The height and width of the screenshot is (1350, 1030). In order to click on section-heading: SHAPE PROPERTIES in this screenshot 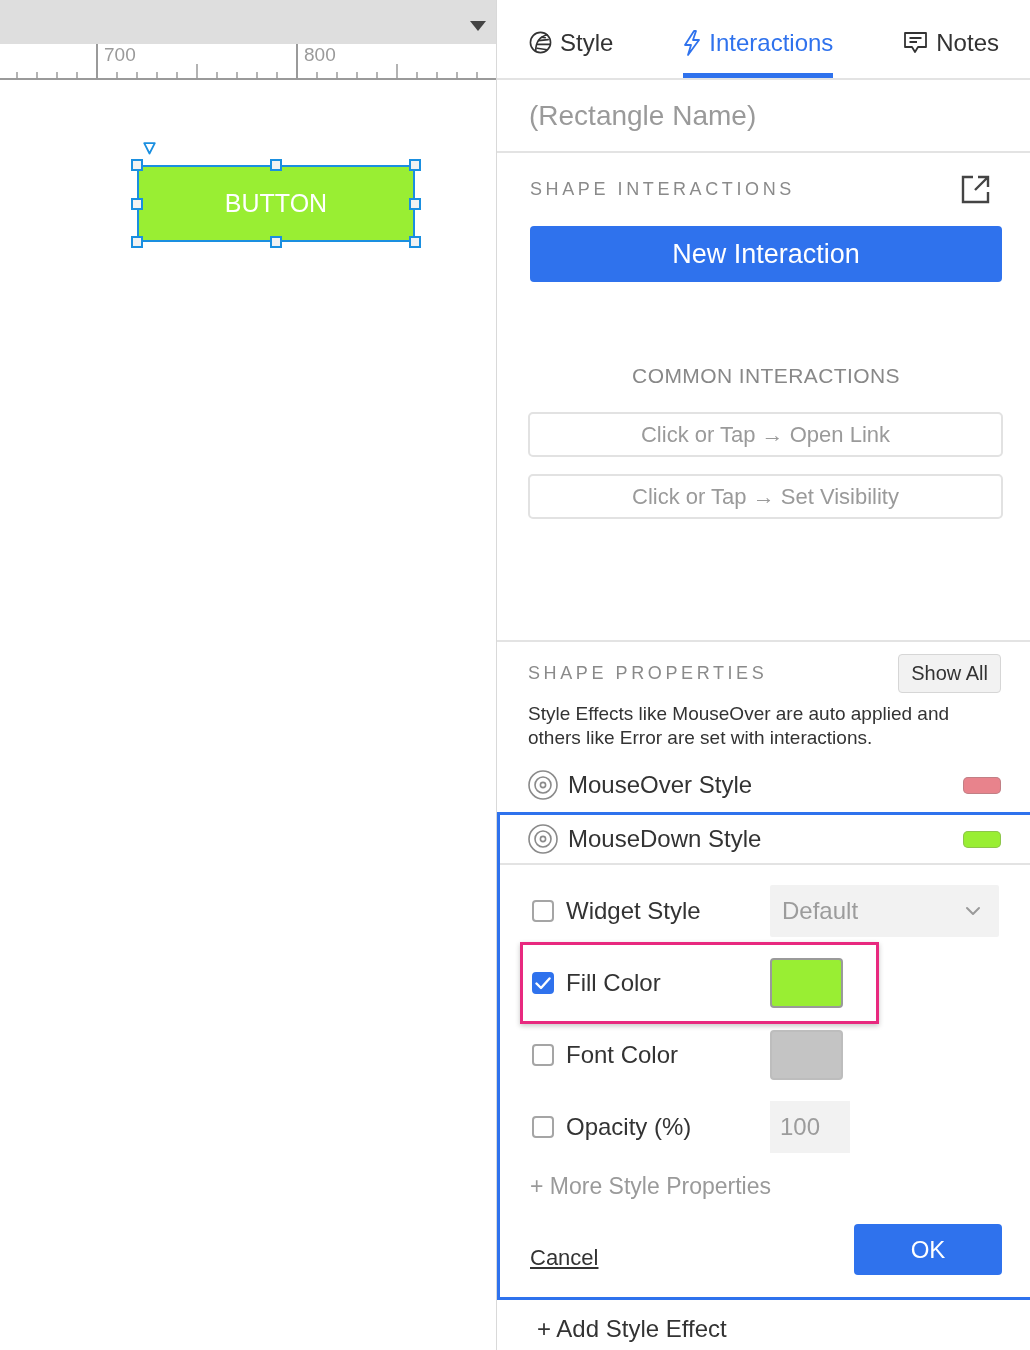, I will do `click(648, 673)`.